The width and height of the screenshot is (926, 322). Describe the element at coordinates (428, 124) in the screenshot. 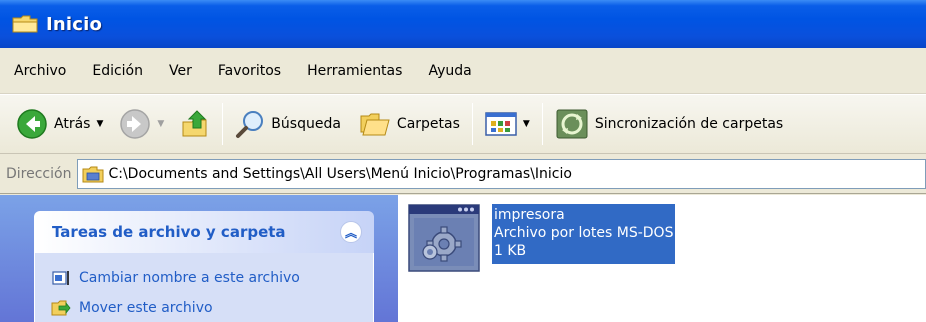

I see `folders-label: Carpetas` at that location.